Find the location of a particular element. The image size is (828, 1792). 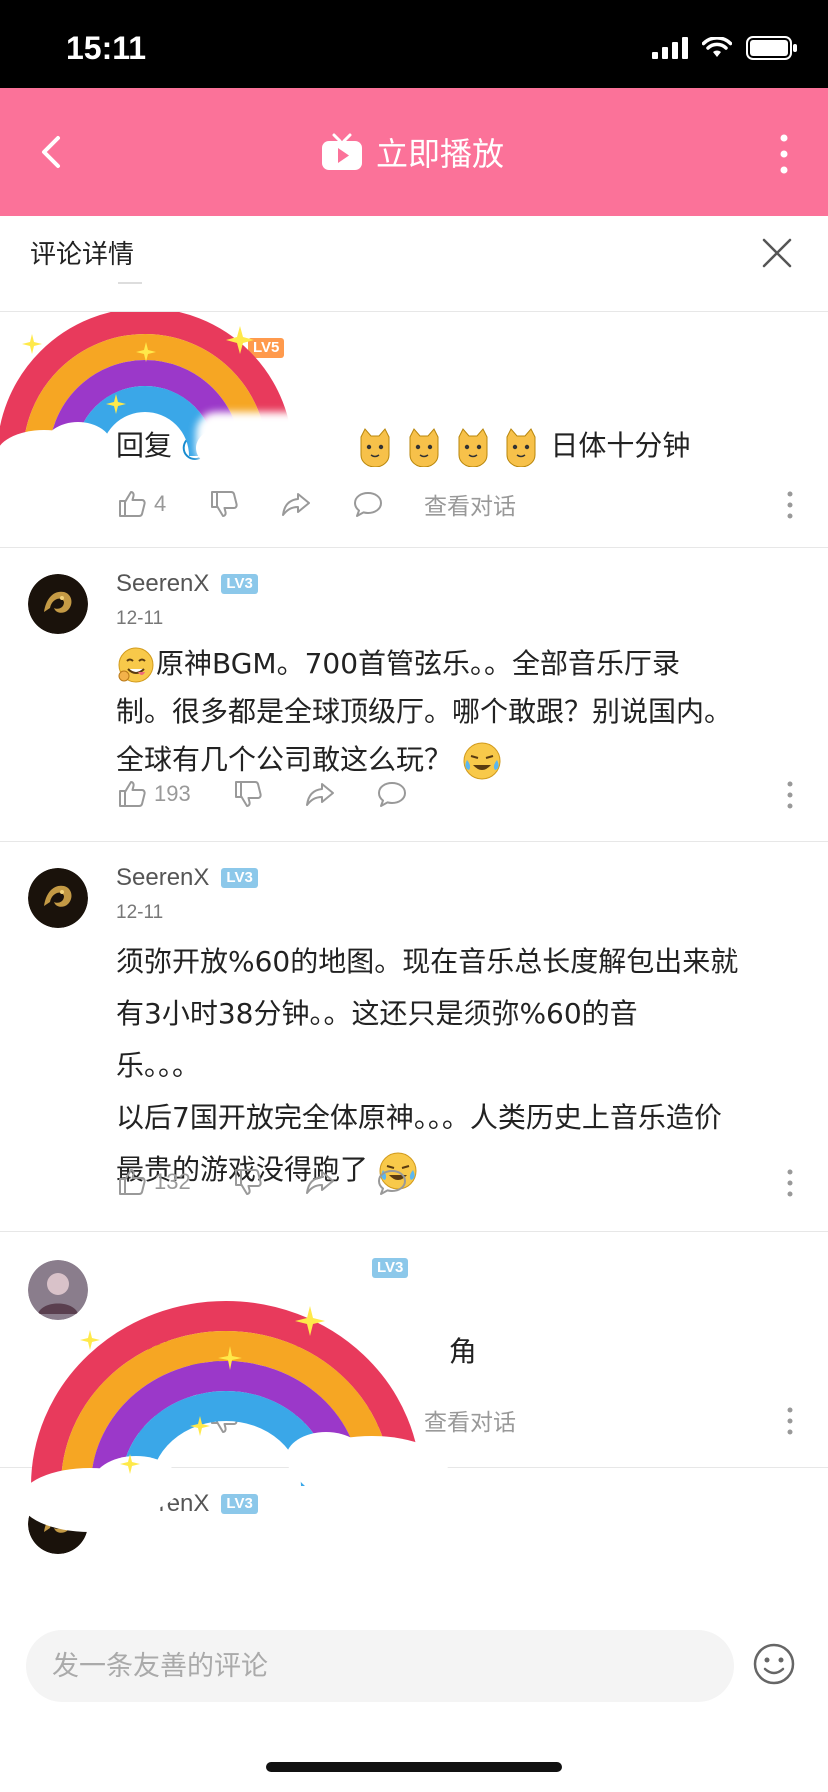

comment-item: LV5 回复 @ 日体十分钟 4 查看对话 is located at coordinates (414, 430).